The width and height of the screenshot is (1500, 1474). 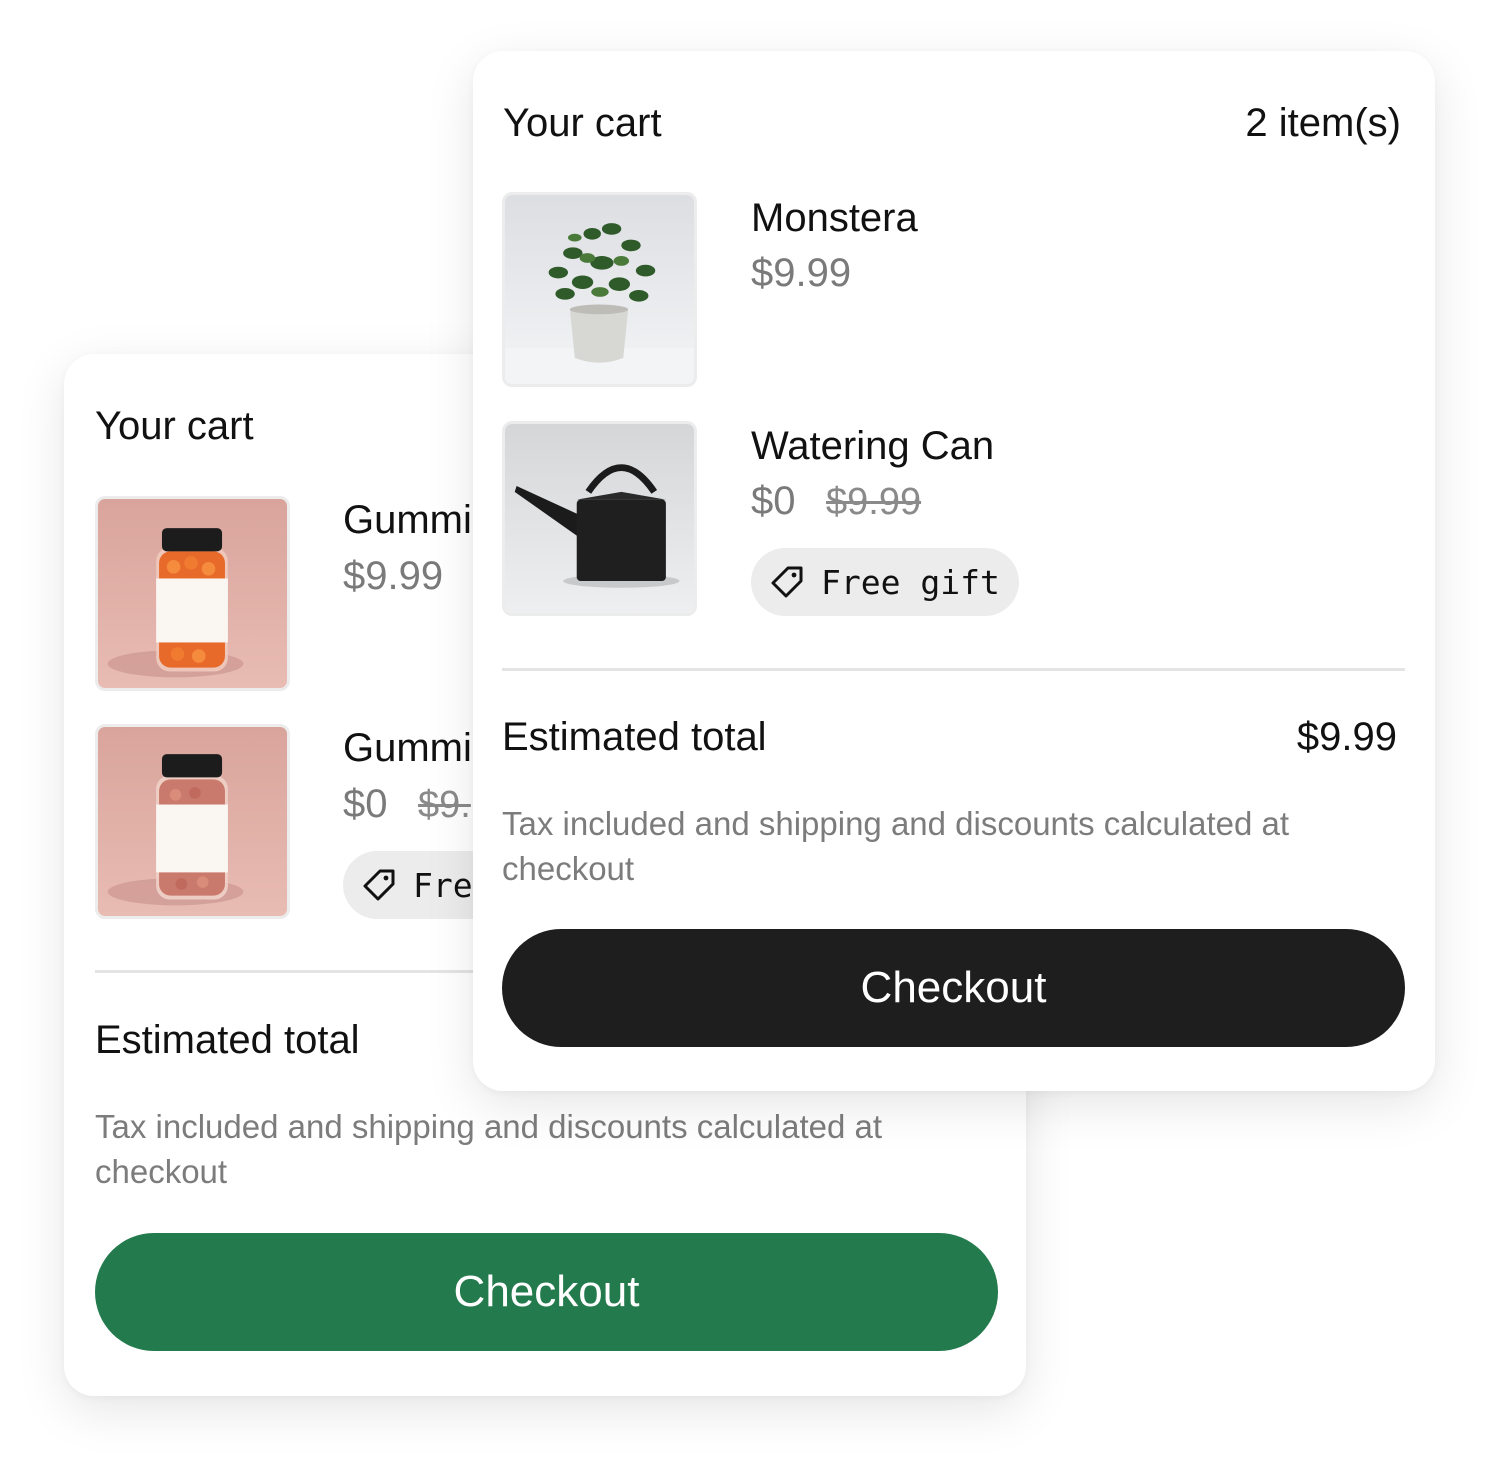 What do you see at coordinates (443, 885) in the screenshot?
I see `badge-label: Fre` at bounding box center [443, 885].